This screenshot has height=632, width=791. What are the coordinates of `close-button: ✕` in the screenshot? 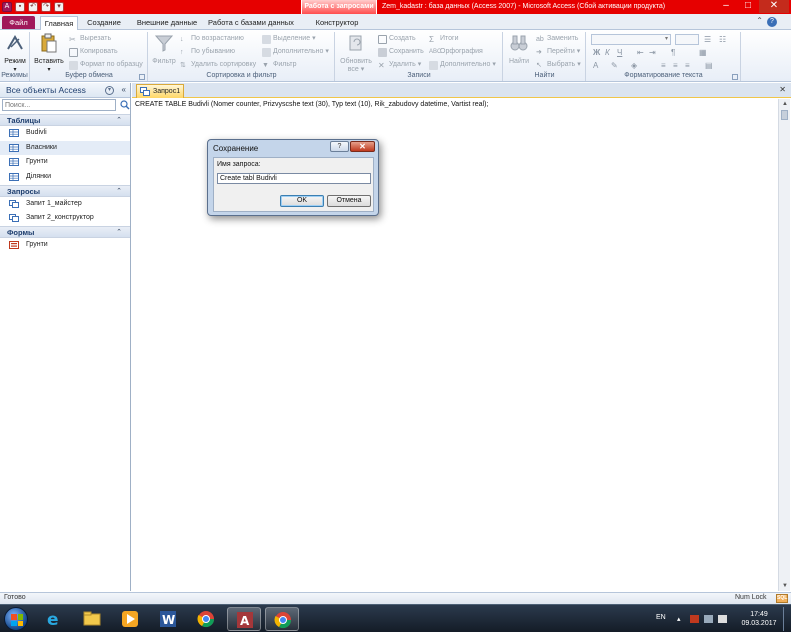 It's located at (774, 6).